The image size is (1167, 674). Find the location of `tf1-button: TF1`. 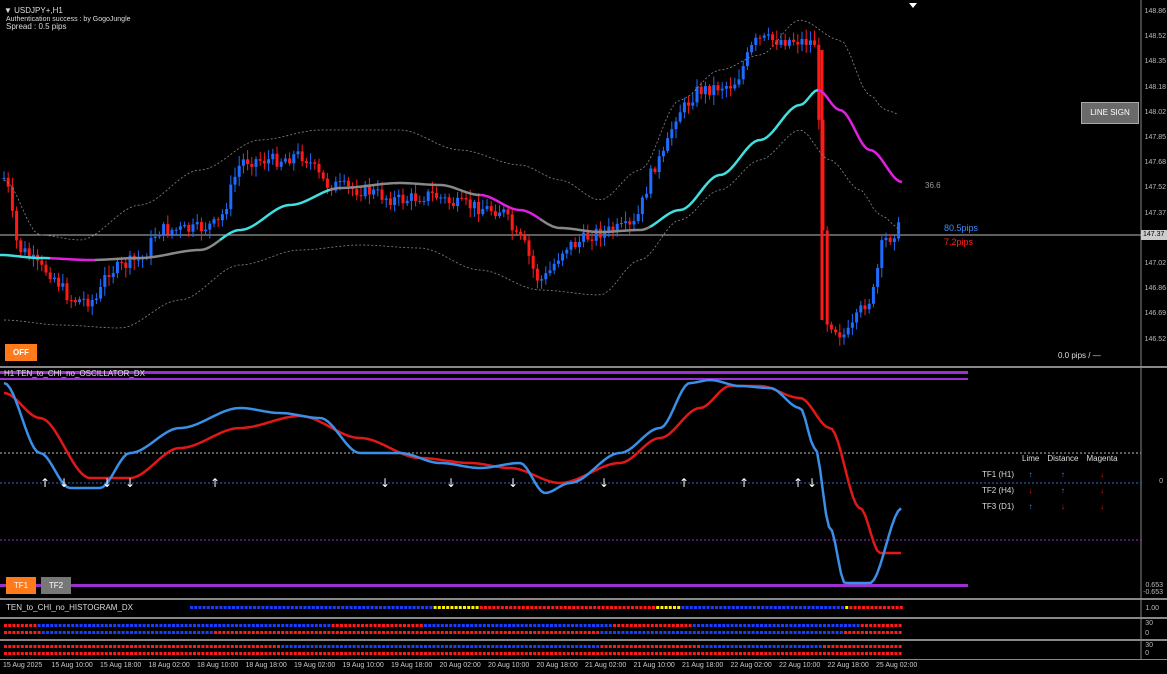

tf1-button: TF1 is located at coordinates (21, 585).